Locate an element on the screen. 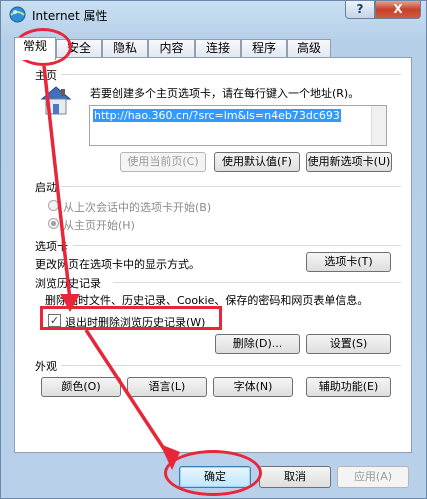 The height and width of the screenshot is (499, 427). cancel-button: 取消 is located at coordinates (295, 477).